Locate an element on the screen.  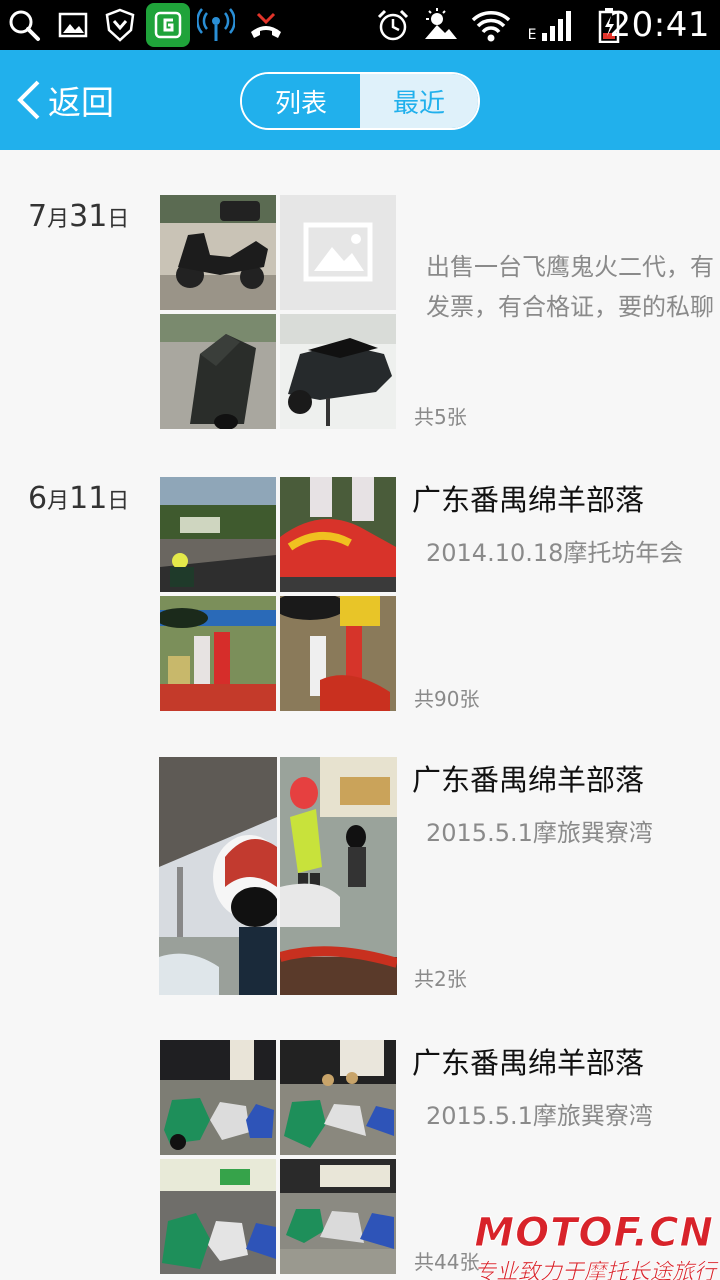
clock: 20:41 is located at coordinates (659, 25).